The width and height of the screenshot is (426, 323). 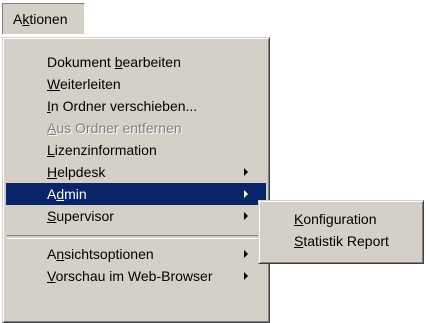 I want to click on menu-item-vorschau-im-web-browser: Vorschau im Web-Browser, so click(x=136, y=276).